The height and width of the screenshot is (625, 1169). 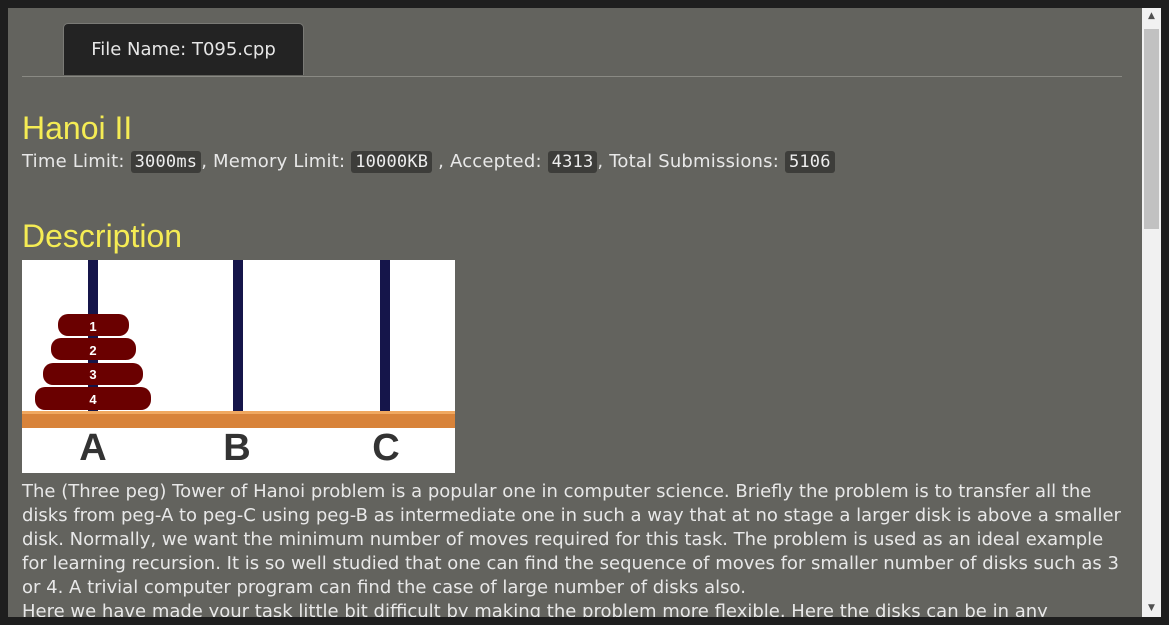 What do you see at coordinates (809, 162) in the screenshot?
I see `total-submissions-value: 5106` at bounding box center [809, 162].